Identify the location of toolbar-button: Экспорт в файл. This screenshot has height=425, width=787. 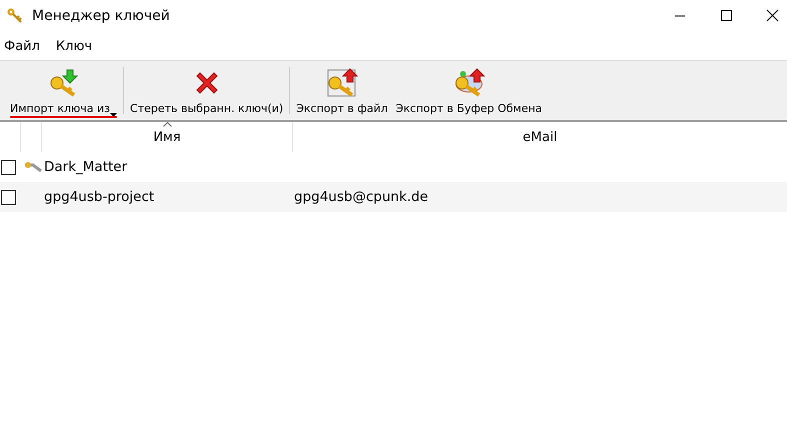
(342, 90).